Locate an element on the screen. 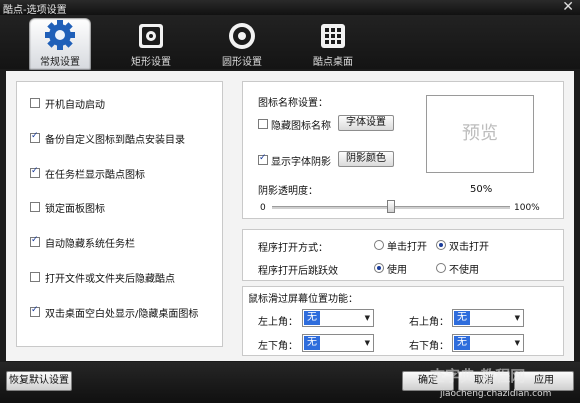 This screenshot has width=580, height=403. shadow-opacity-value: 50% is located at coordinates (481, 189).